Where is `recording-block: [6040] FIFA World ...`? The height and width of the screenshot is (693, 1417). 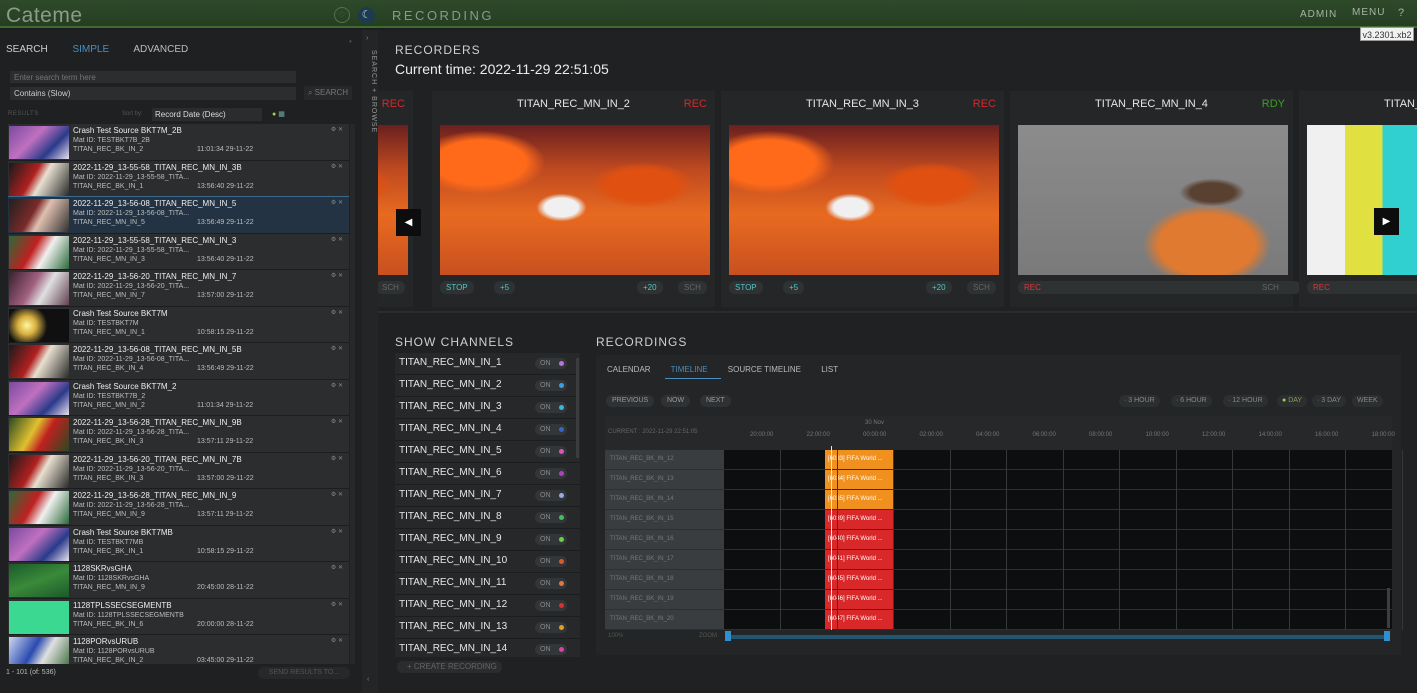
recording-block: [6040] FIFA World ... is located at coordinates (859, 539).